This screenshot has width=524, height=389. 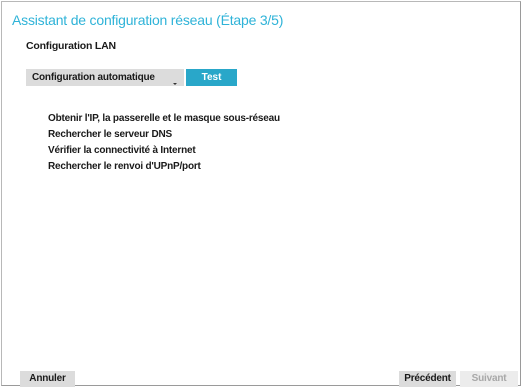 What do you see at coordinates (175, 79) in the screenshot?
I see `chevron-down-icon` at bounding box center [175, 79].